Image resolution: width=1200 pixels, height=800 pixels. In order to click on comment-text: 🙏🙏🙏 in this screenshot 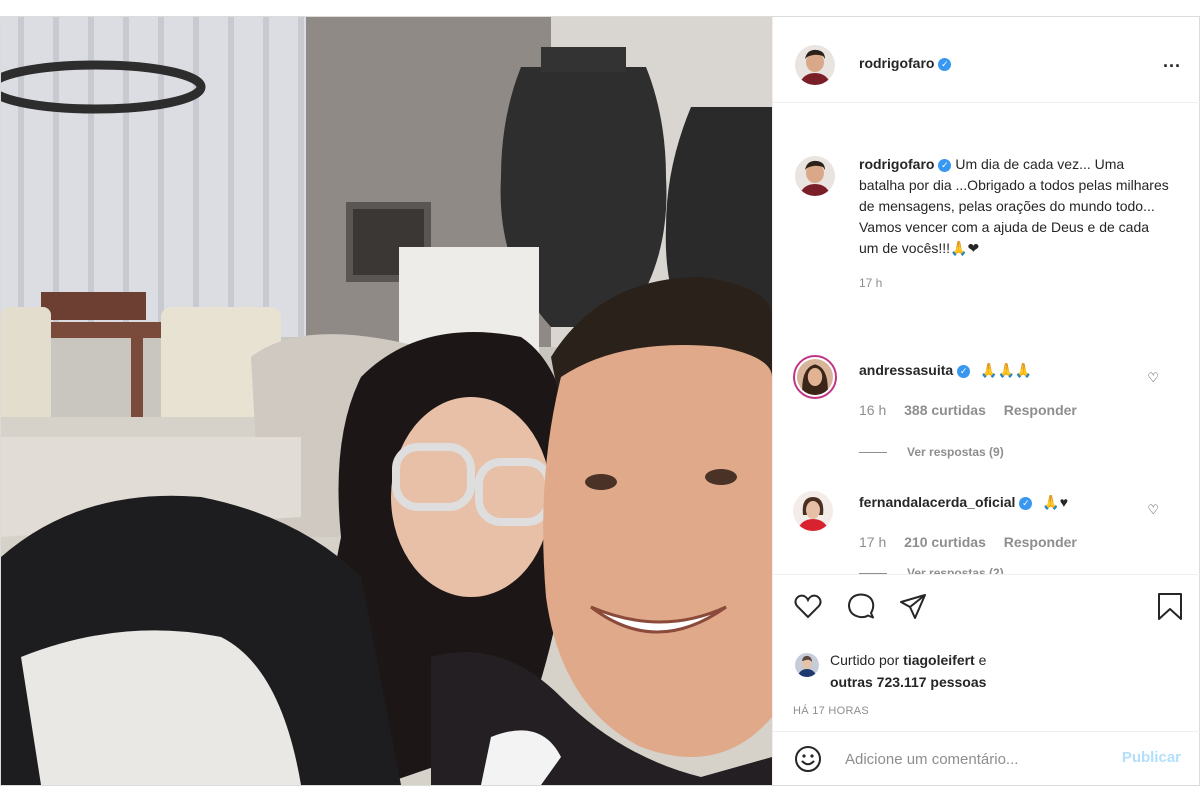, I will do `click(1006, 370)`.